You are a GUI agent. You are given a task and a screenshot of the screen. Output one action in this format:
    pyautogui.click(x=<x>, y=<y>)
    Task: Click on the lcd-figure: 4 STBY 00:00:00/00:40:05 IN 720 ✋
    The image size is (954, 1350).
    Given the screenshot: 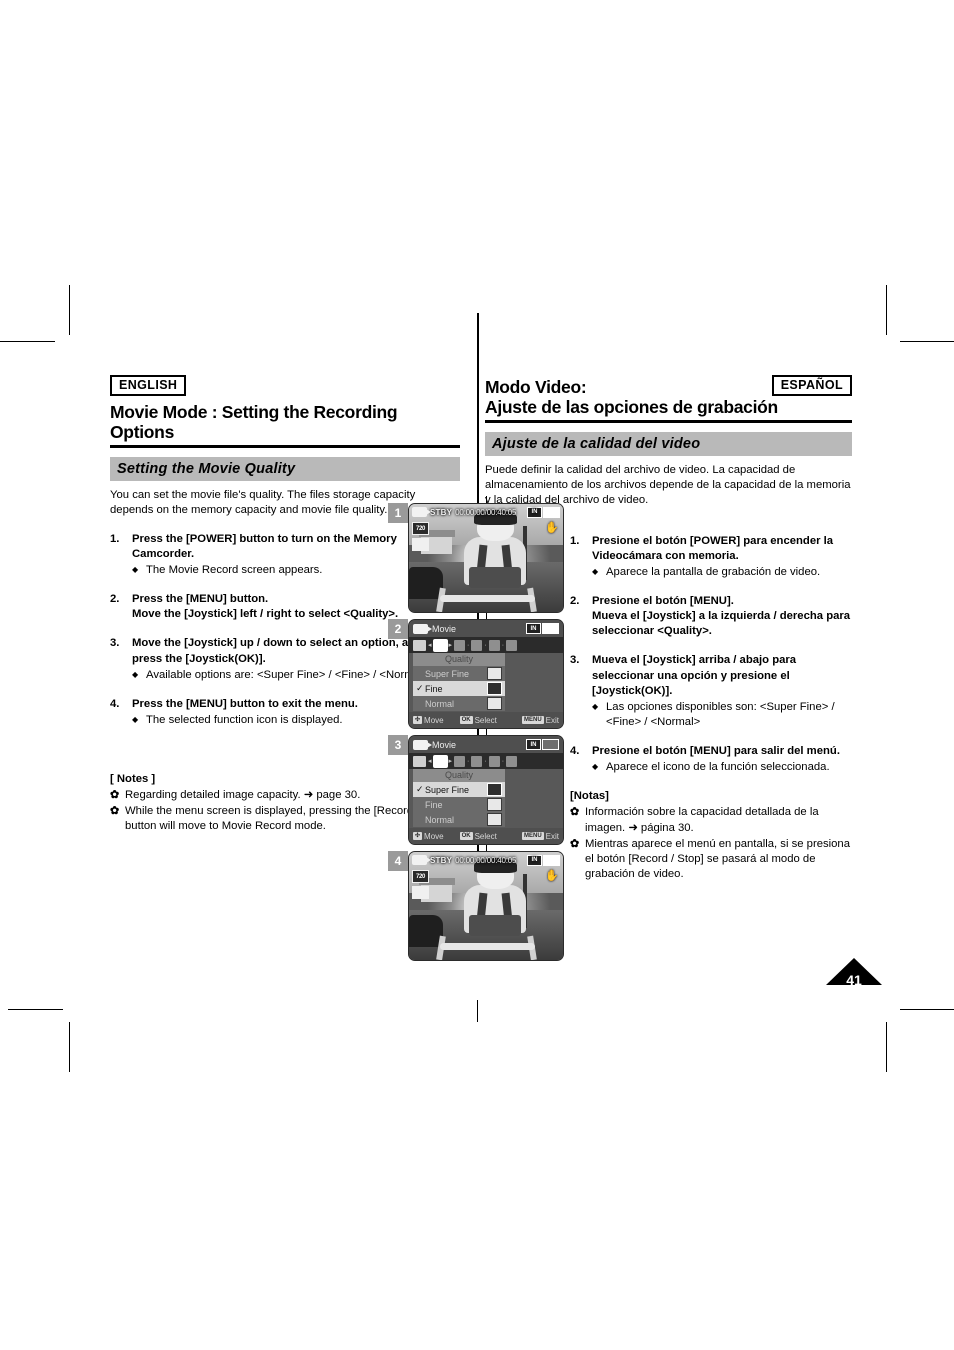 What is the action you would take?
    pyautogui.click(x=476, y=906)
    